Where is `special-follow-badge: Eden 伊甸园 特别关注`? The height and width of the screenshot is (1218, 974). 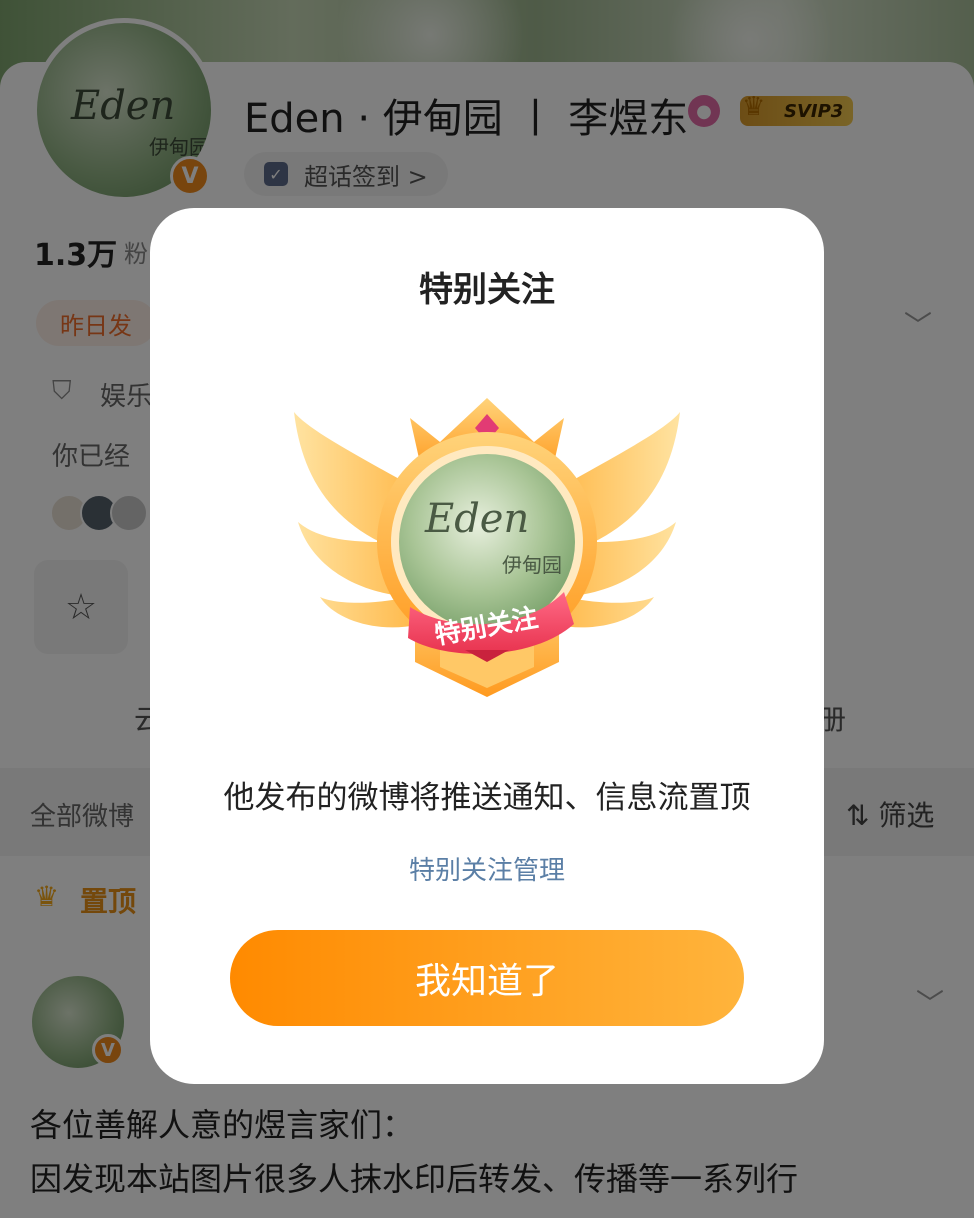 special-follow-badge: Eden 伊甸园 特别关注 is located at coordinates (487, 547).